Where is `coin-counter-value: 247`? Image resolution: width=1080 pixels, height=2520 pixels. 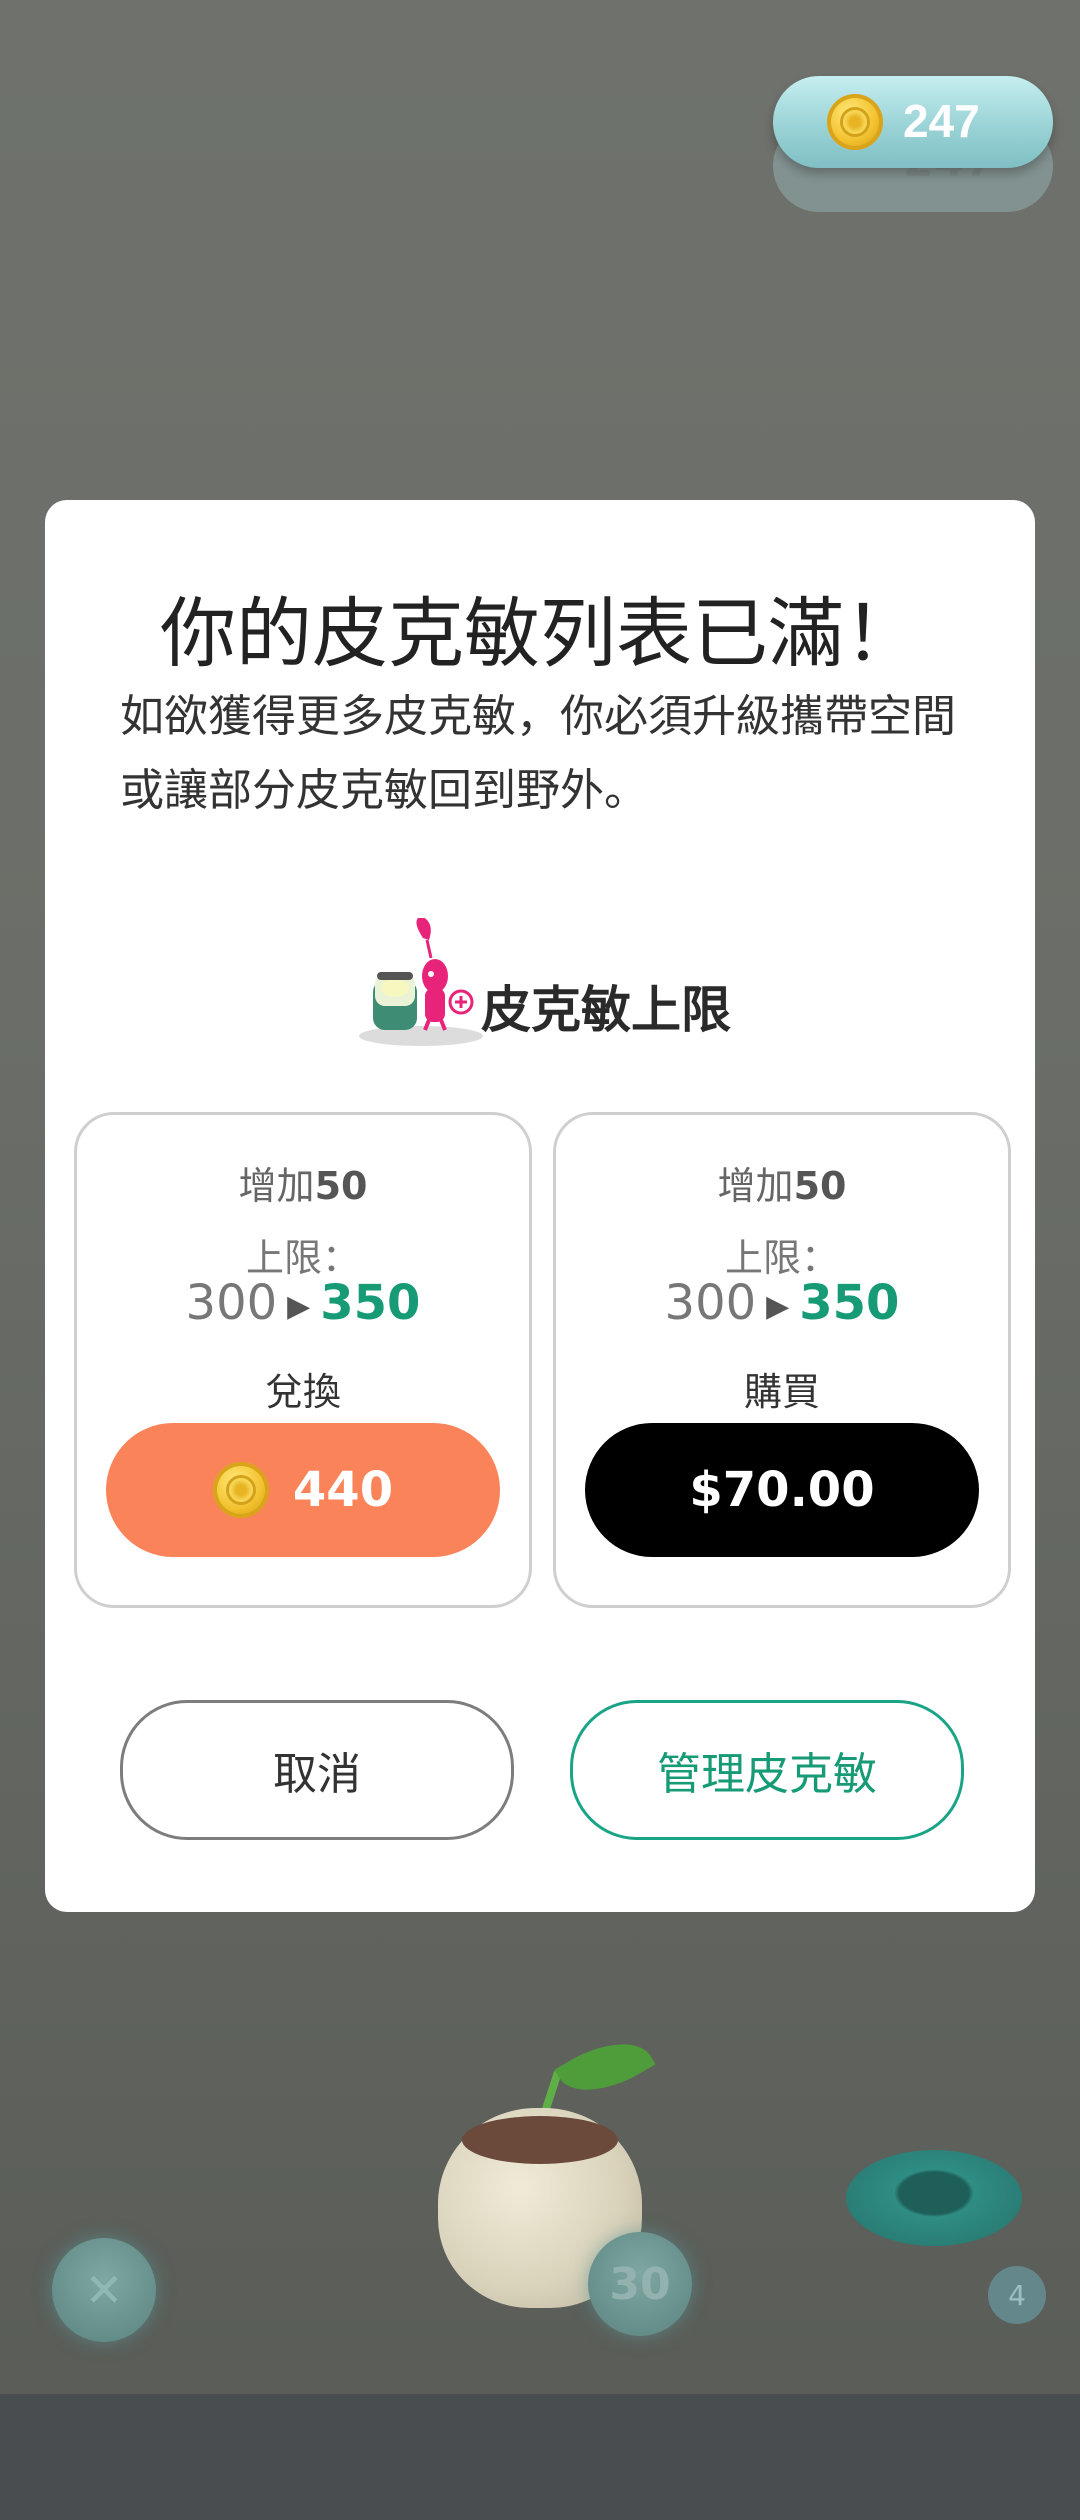 coin-counter-value: 247 is located at coordinates (941, 121).